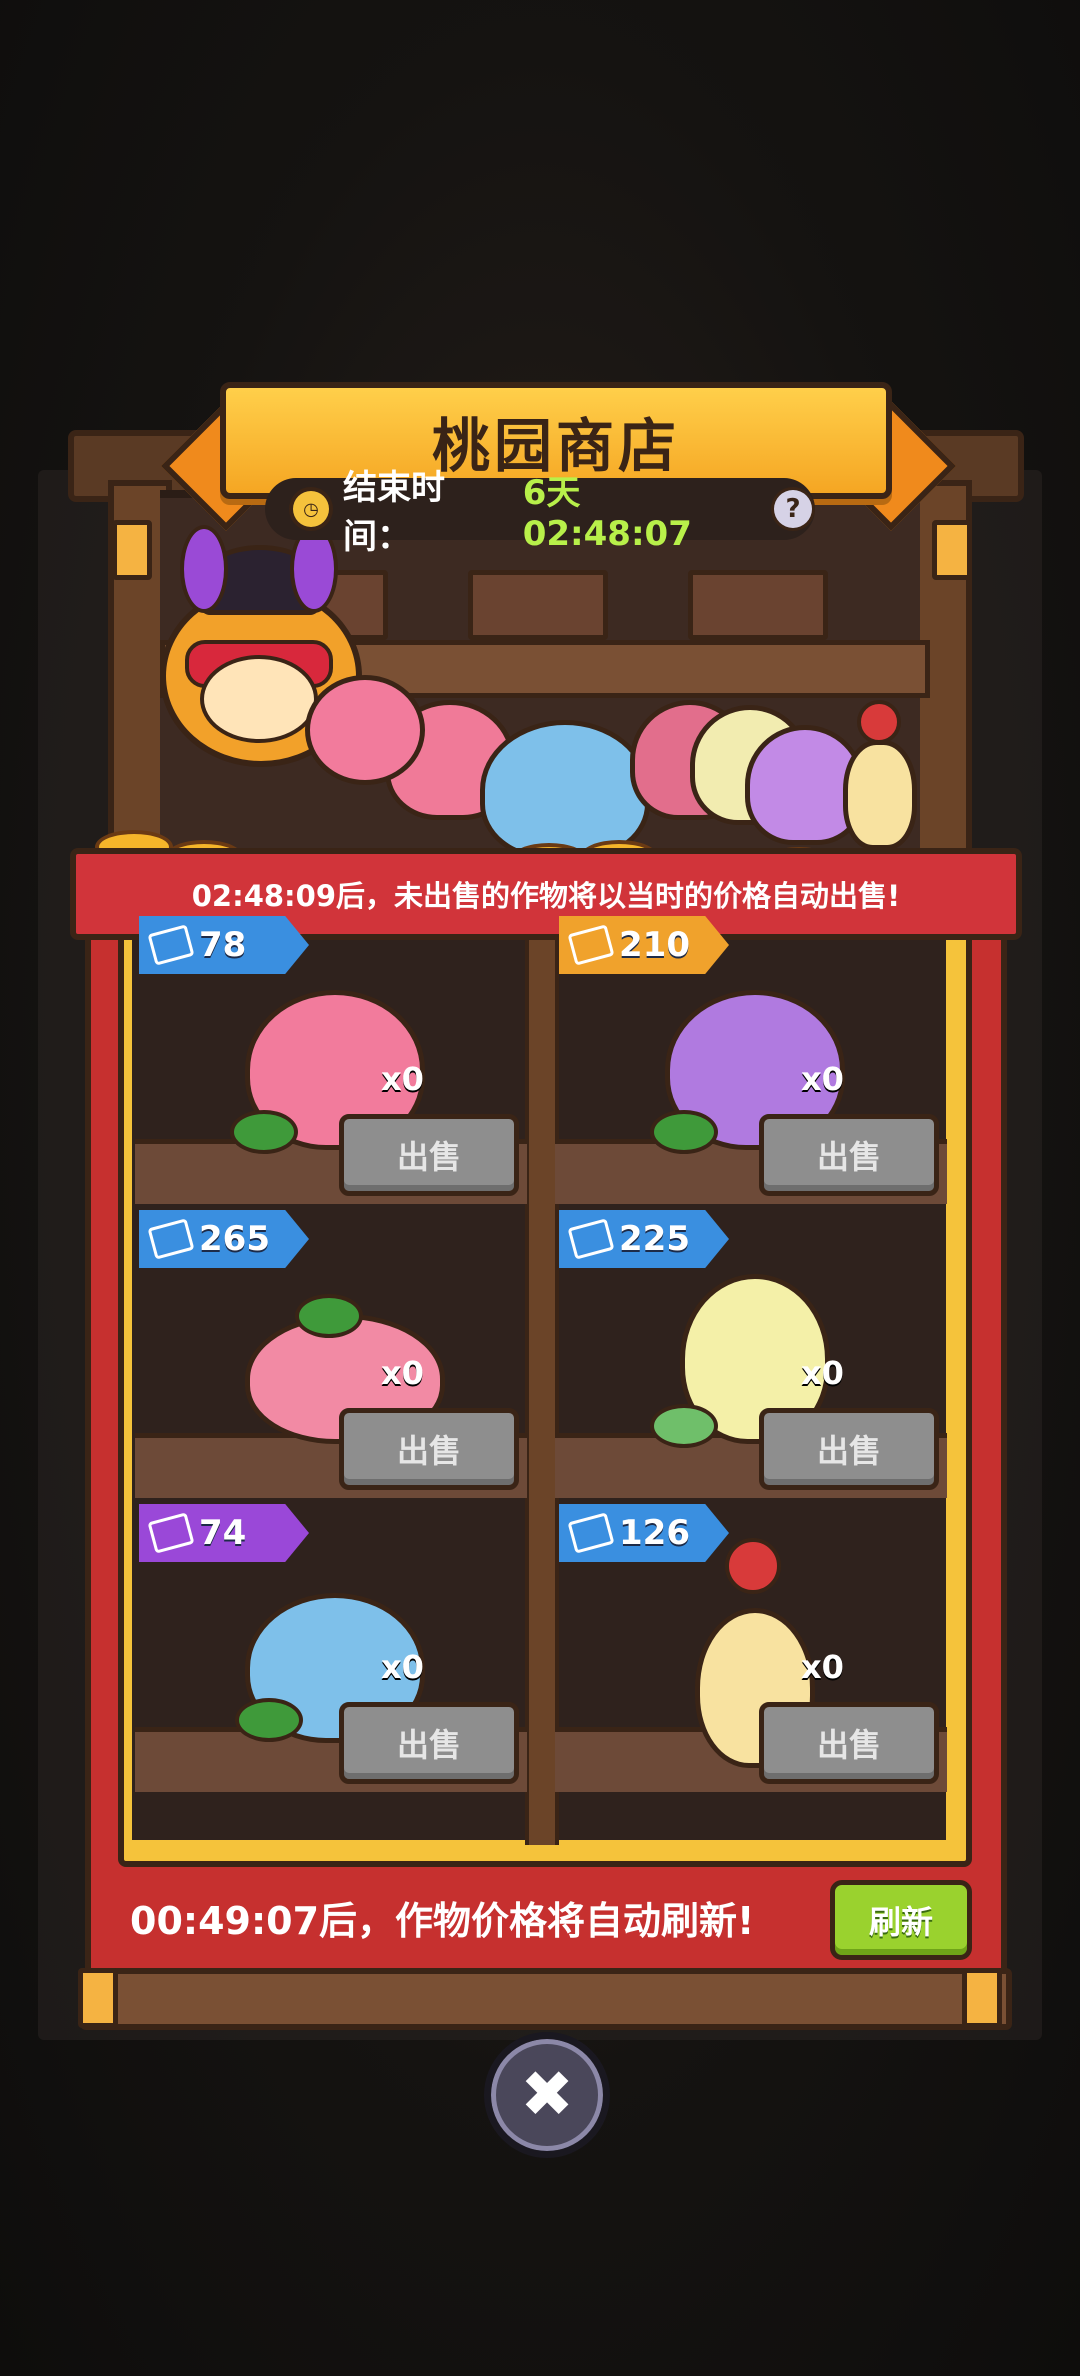  What do you see at coordinates (365, 730) in the screenshot?
I see `held-peach` at bounding box center [365, 730].